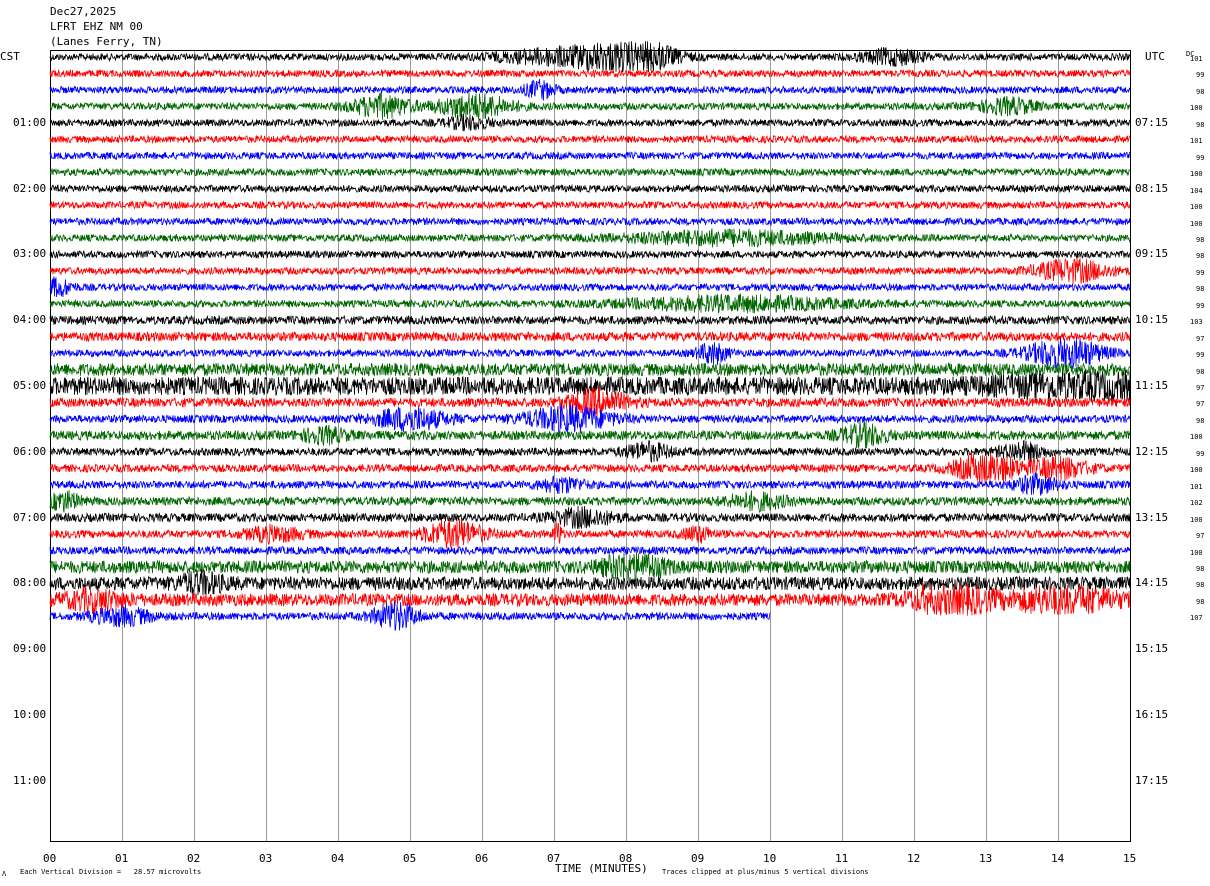  I want to click on left-hour-label: 11:00, so click(30, 780).